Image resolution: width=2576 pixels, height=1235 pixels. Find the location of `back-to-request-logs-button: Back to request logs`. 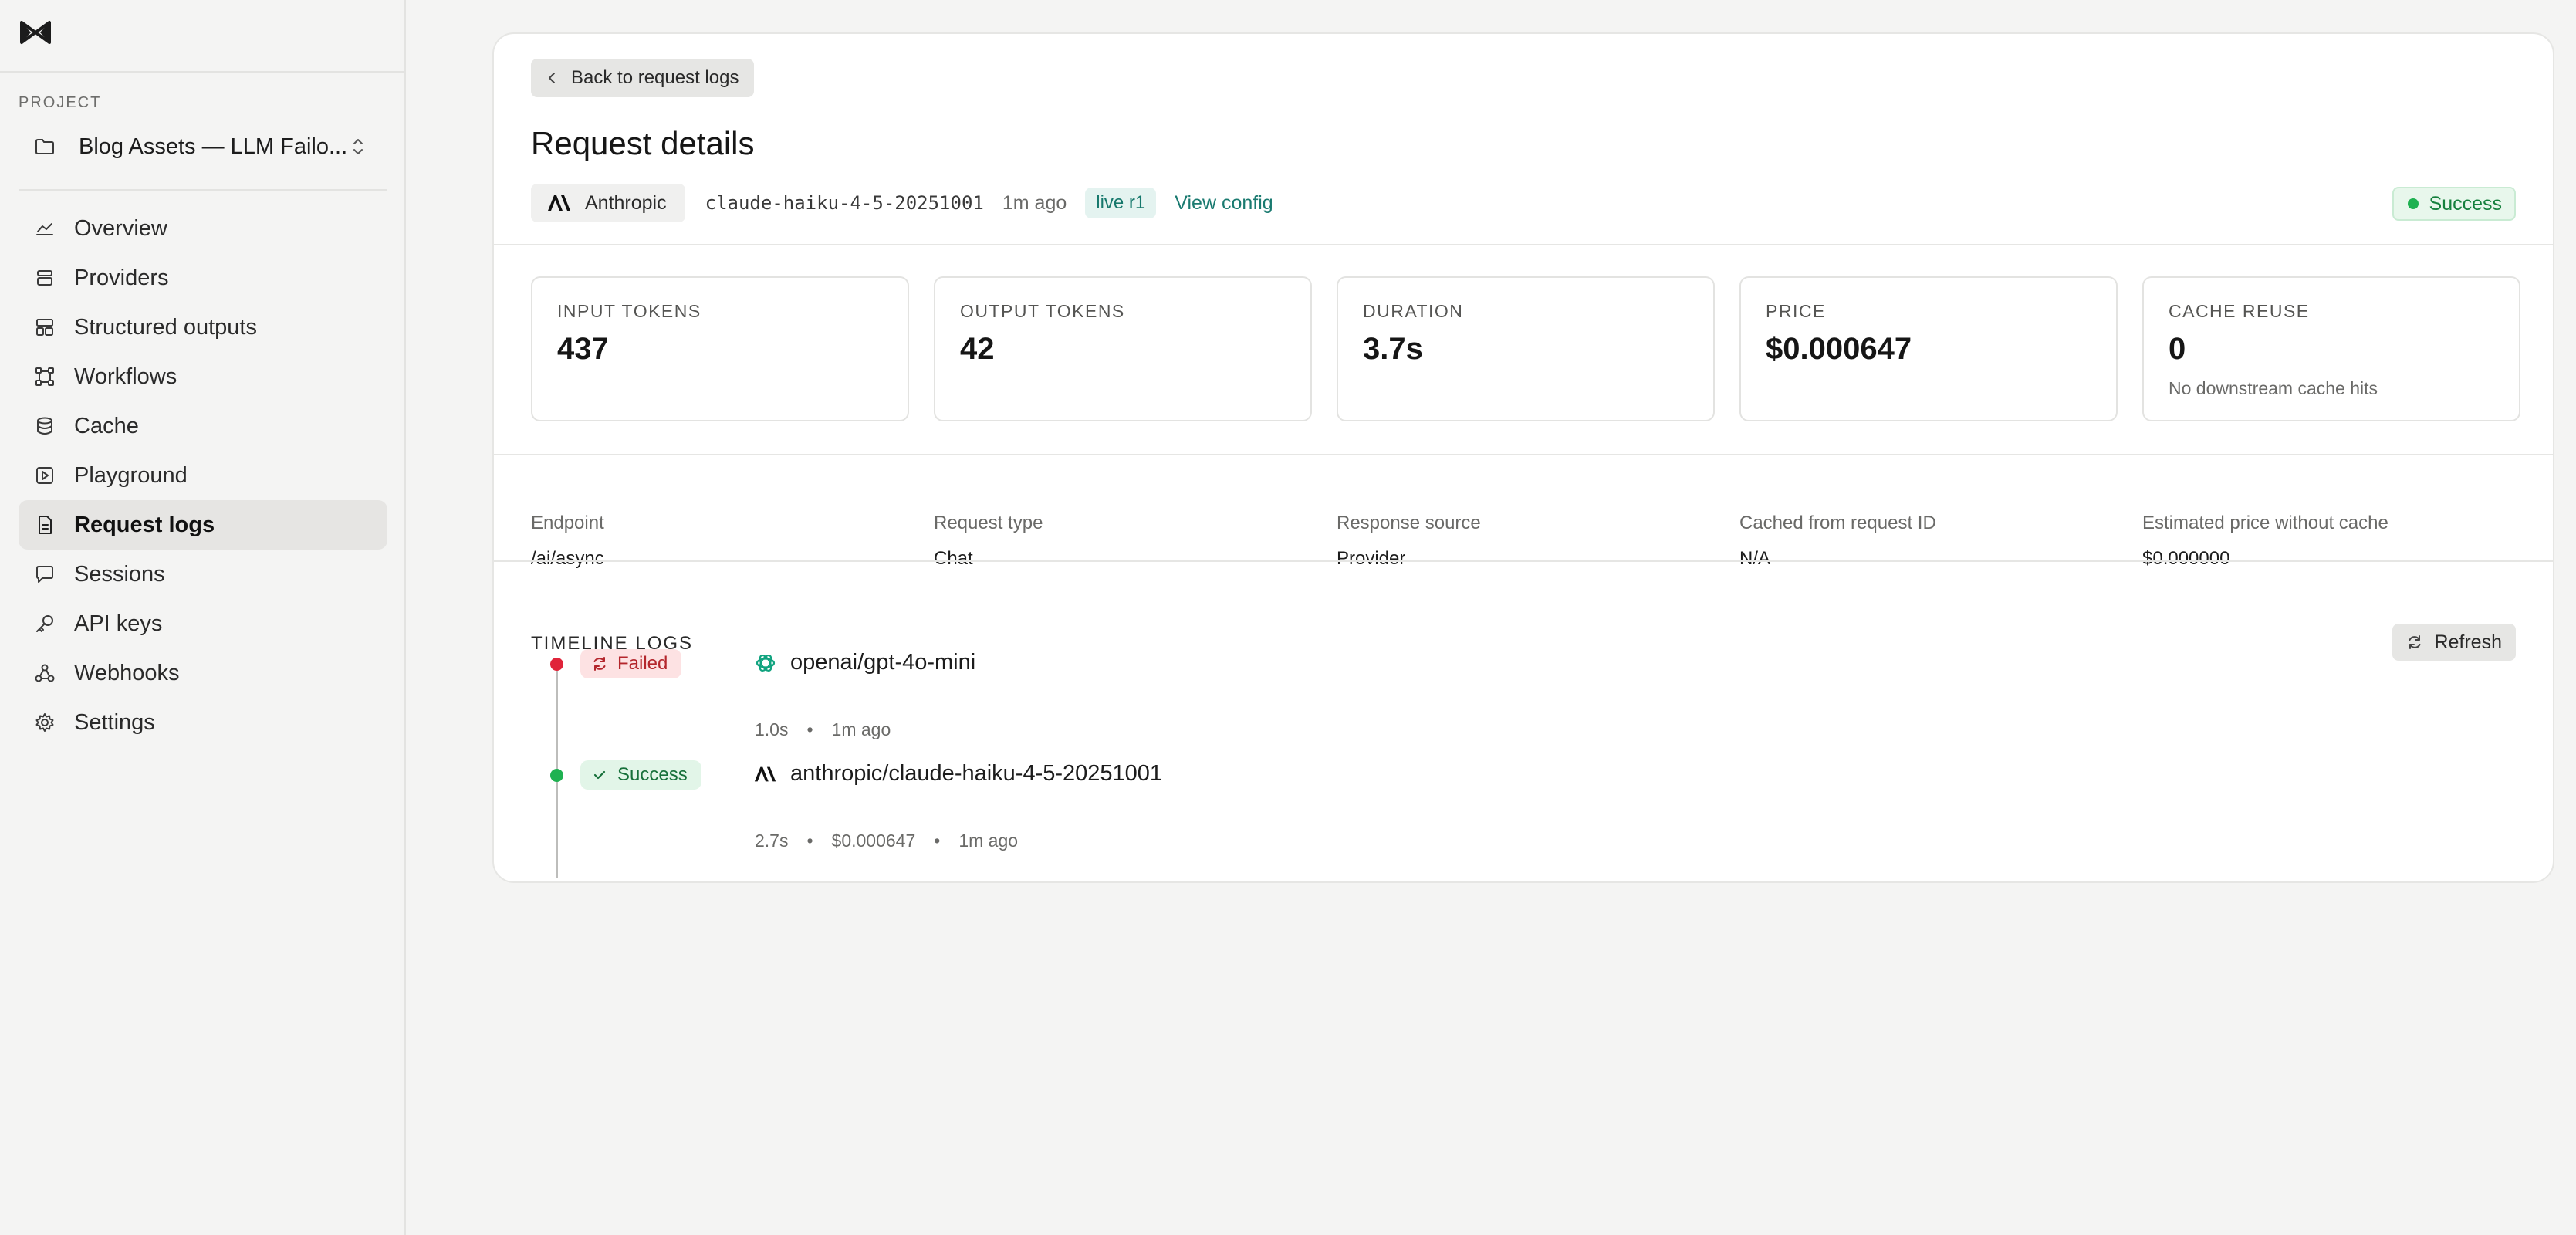

back-to-request-logs-button: Back to request logs is located at coordinates (643, 78).